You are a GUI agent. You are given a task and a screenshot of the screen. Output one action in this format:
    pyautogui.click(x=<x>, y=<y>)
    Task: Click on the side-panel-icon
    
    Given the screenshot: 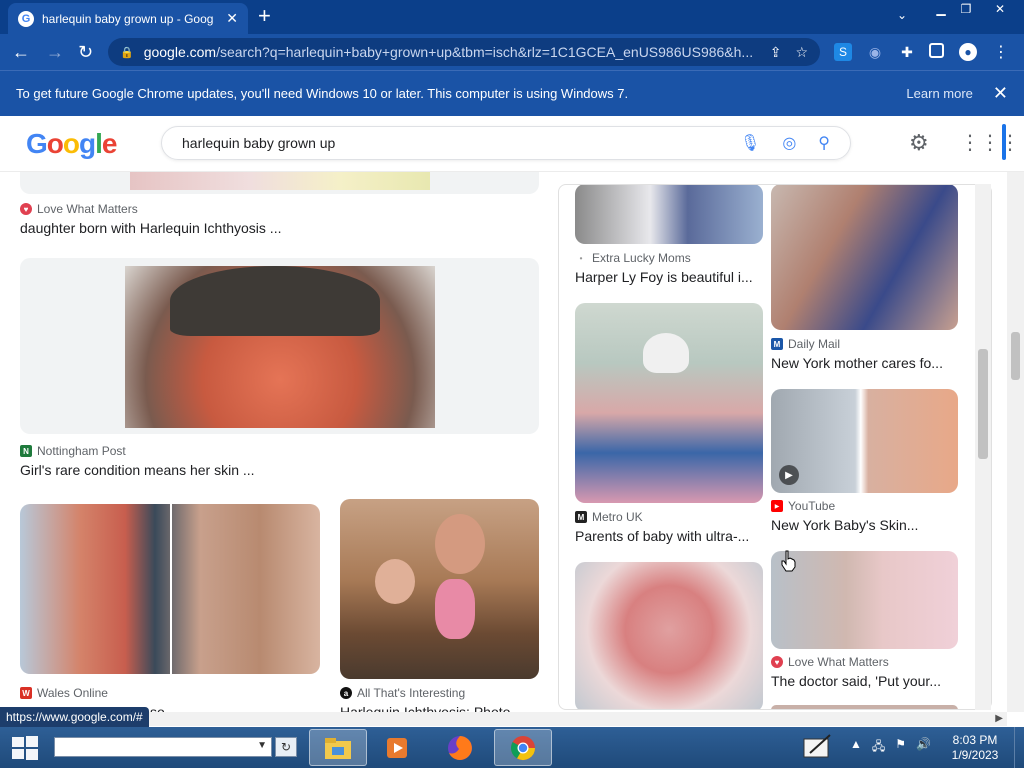 What is the action you would take?
    pyautogui.click(x=936, y=50)
    